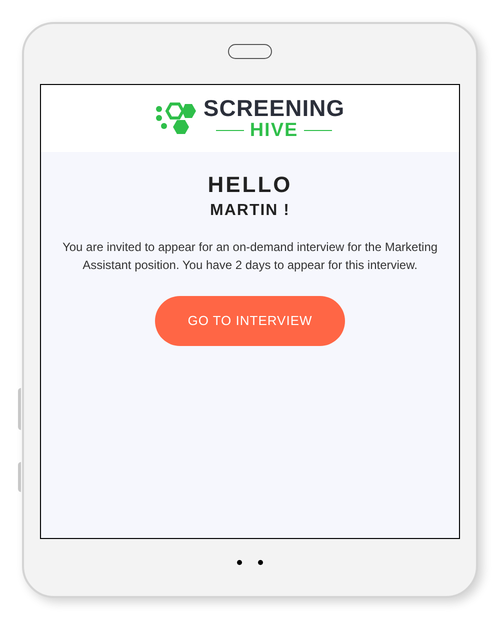 The height and width of the screenshot is (622, 500). What do you see at coordinates (250, 321) in the screenshot?
I see `go-to-interview-button: GO TO INTERVIEW` at bounding box center [250, 321].